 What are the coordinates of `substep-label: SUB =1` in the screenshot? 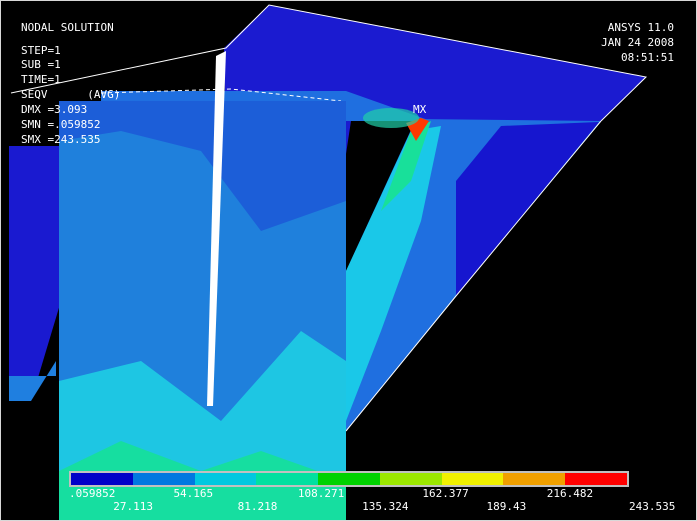 It's located at (41, 64).